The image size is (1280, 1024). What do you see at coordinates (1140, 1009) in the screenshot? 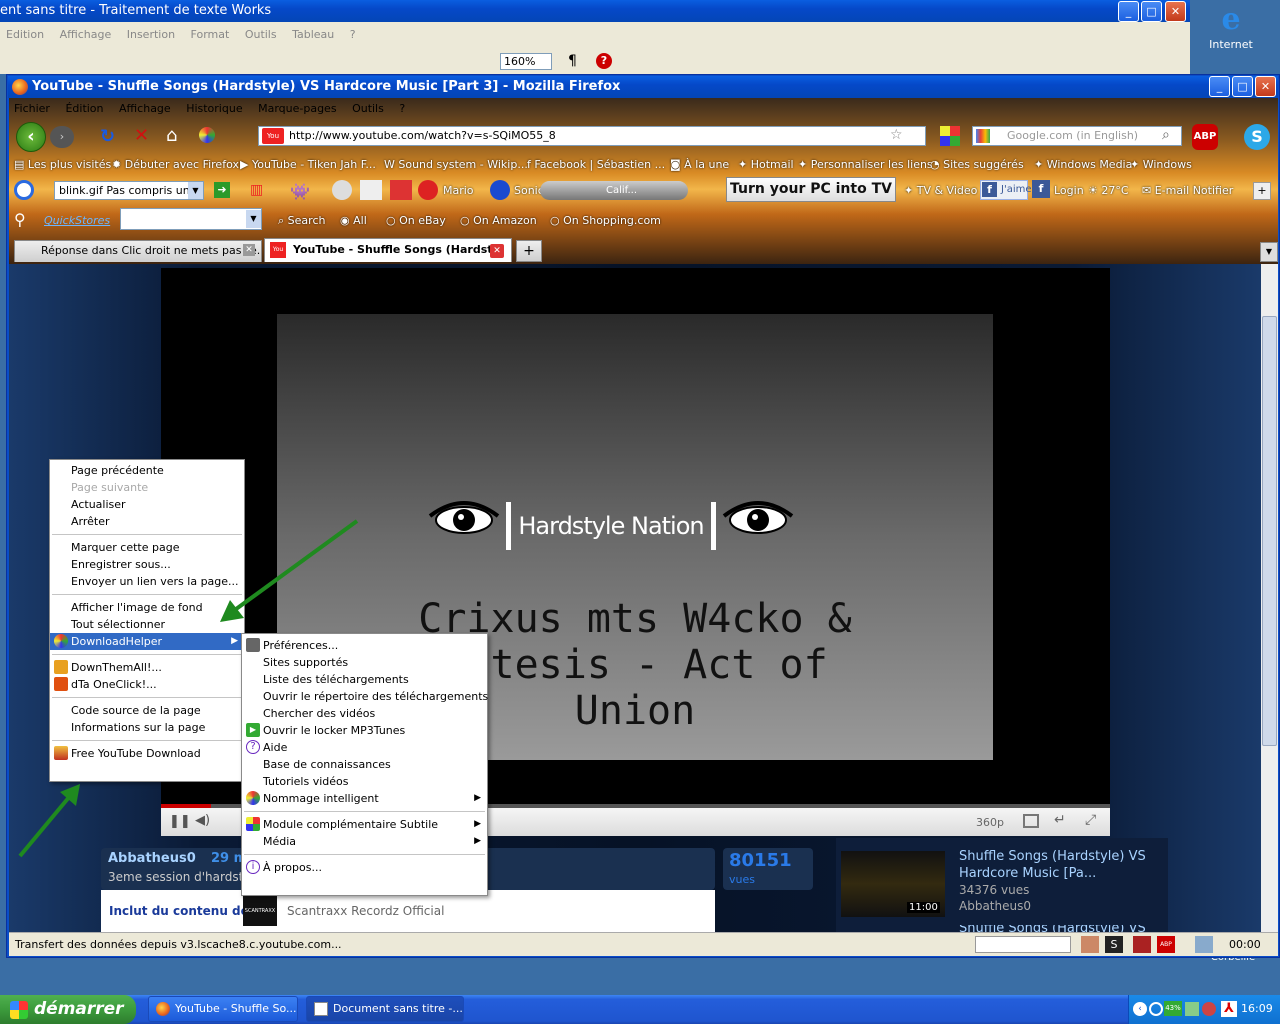
I see `tray-expand-icon: ‹` at bounding box center [1140, 1009].